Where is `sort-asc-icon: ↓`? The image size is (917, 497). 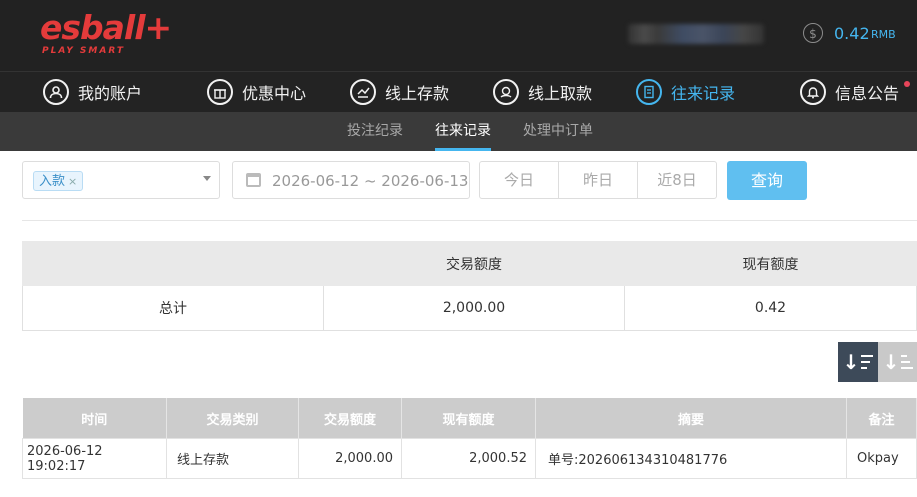 sort-asc-icon: ↓ is located at coordinates (891, 362).